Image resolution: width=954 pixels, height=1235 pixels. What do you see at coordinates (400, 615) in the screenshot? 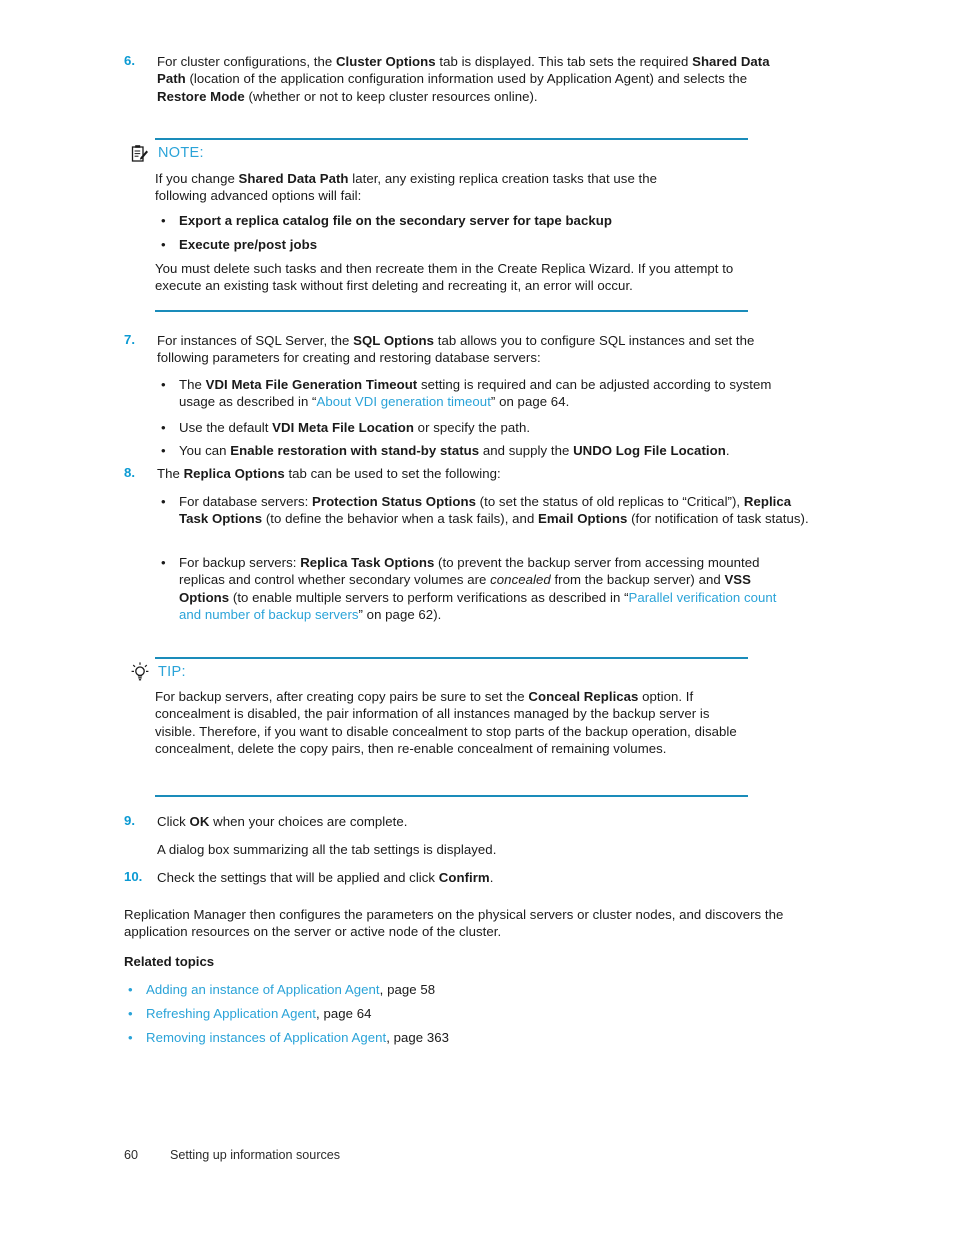
I see `text-run: ” on page 62).` at bounding box center [400, 615].